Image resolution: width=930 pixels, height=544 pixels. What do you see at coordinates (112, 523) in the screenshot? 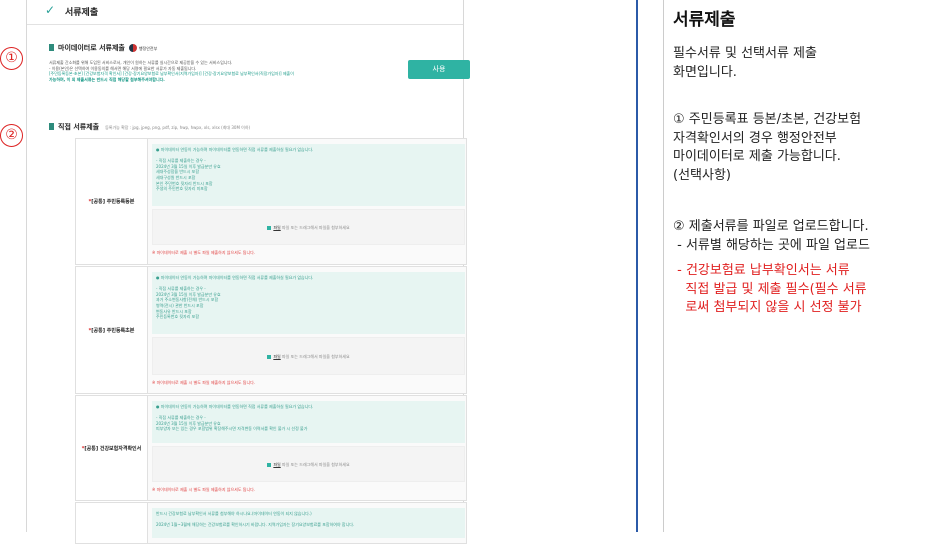
I see `doc-label` at bounding box center [112, 523].